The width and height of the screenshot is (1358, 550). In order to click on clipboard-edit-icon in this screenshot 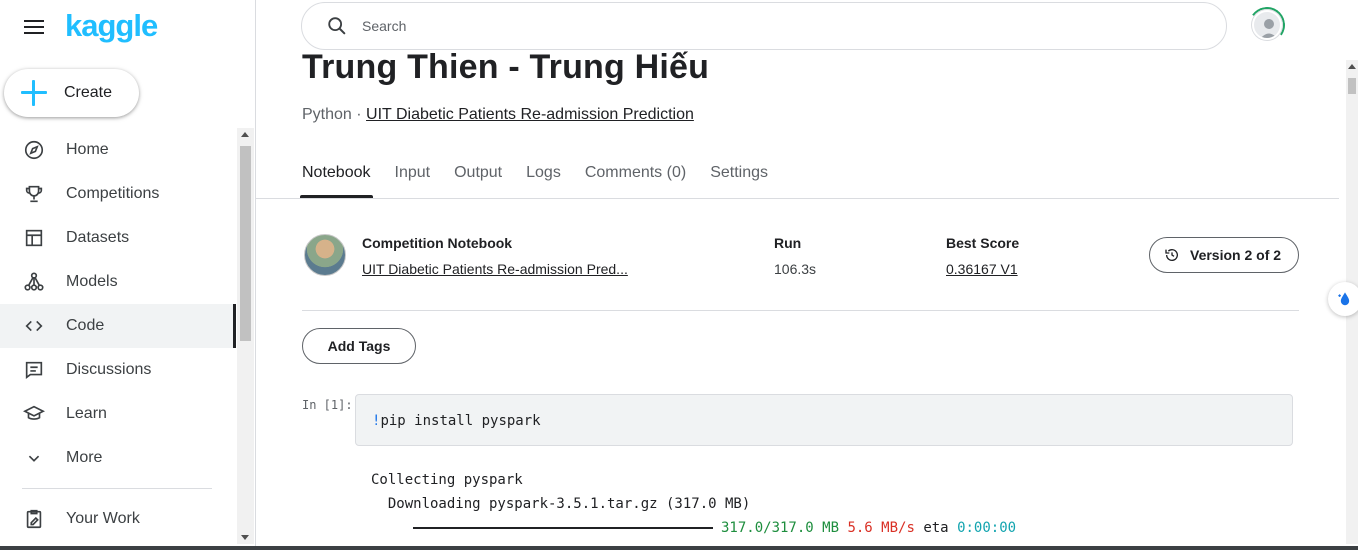, I will do `click(34, 519)`.